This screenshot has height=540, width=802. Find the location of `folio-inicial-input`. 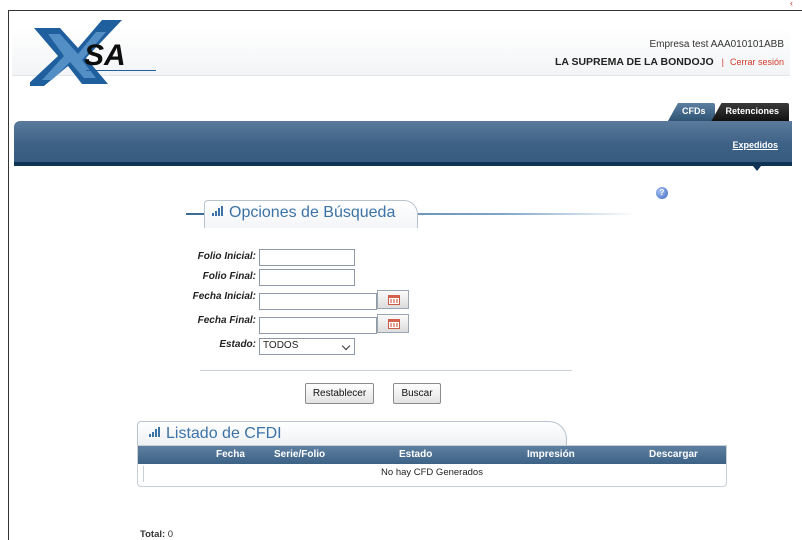

folio-inicial-input is located at coordinates (307, 257).